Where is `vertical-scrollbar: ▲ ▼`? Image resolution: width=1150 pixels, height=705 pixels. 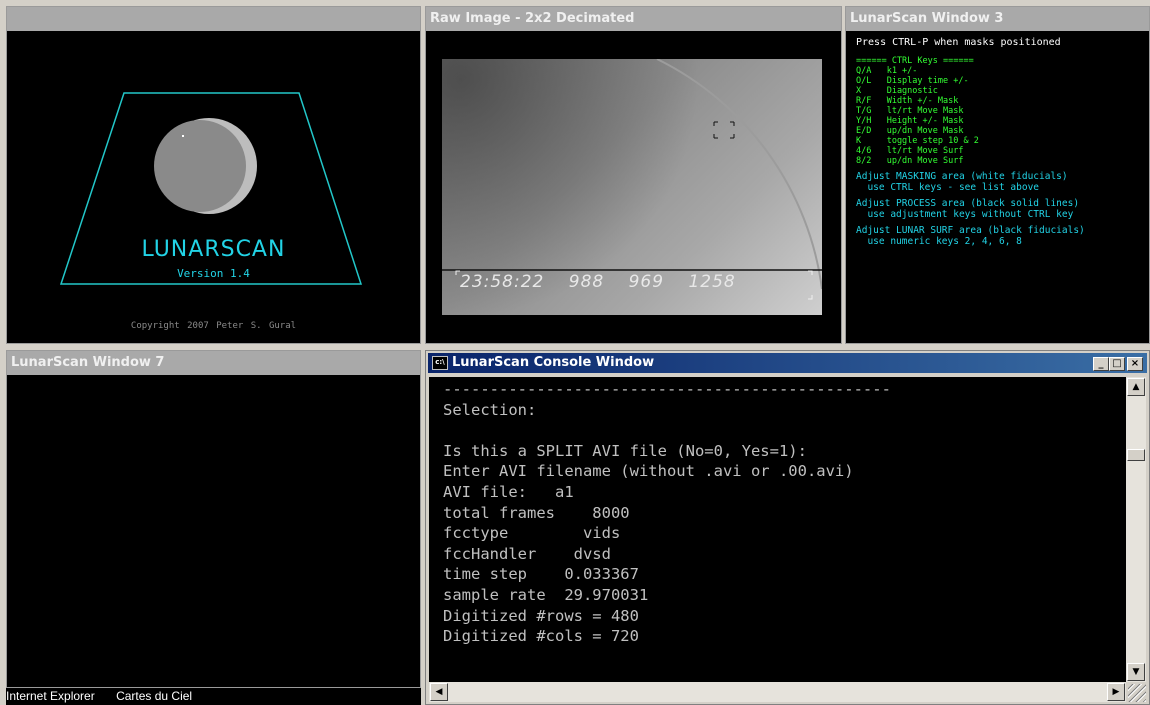
vertical-scrollbar: ▲ ▼ is located at coordinates (1136, 529).